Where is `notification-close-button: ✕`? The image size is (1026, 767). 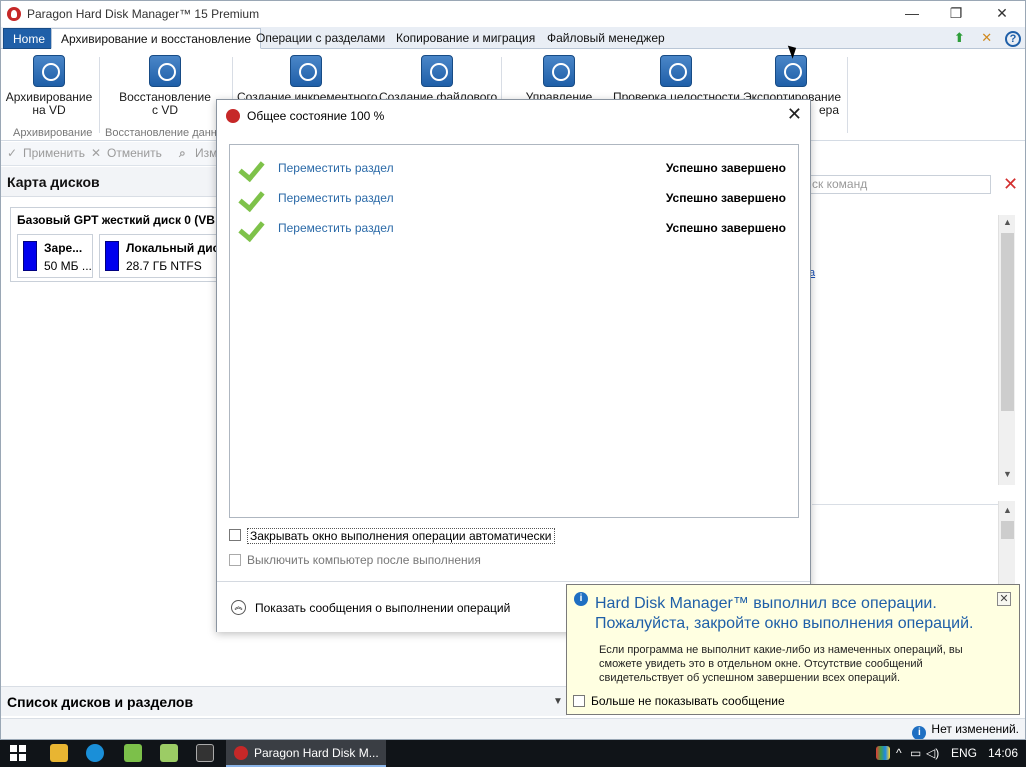
notification-close-button: ✕ is located at coordinates (1004, 599).